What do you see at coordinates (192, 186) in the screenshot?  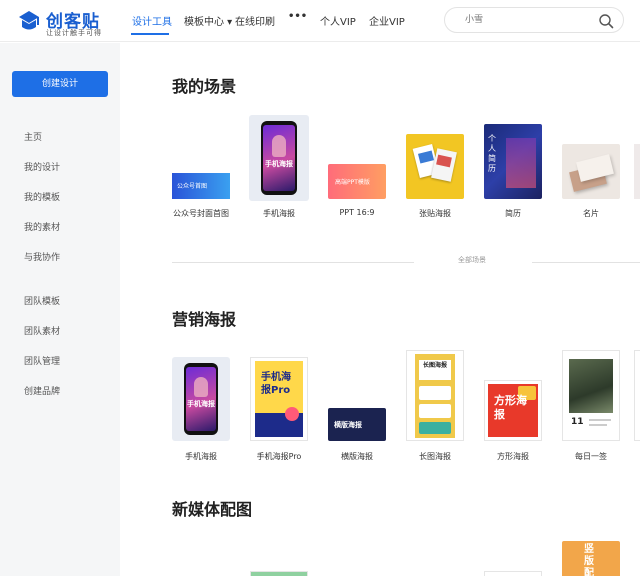 I see `wechat-cover-thumb-text: 公众号首图` at bounding box center [192, 186].